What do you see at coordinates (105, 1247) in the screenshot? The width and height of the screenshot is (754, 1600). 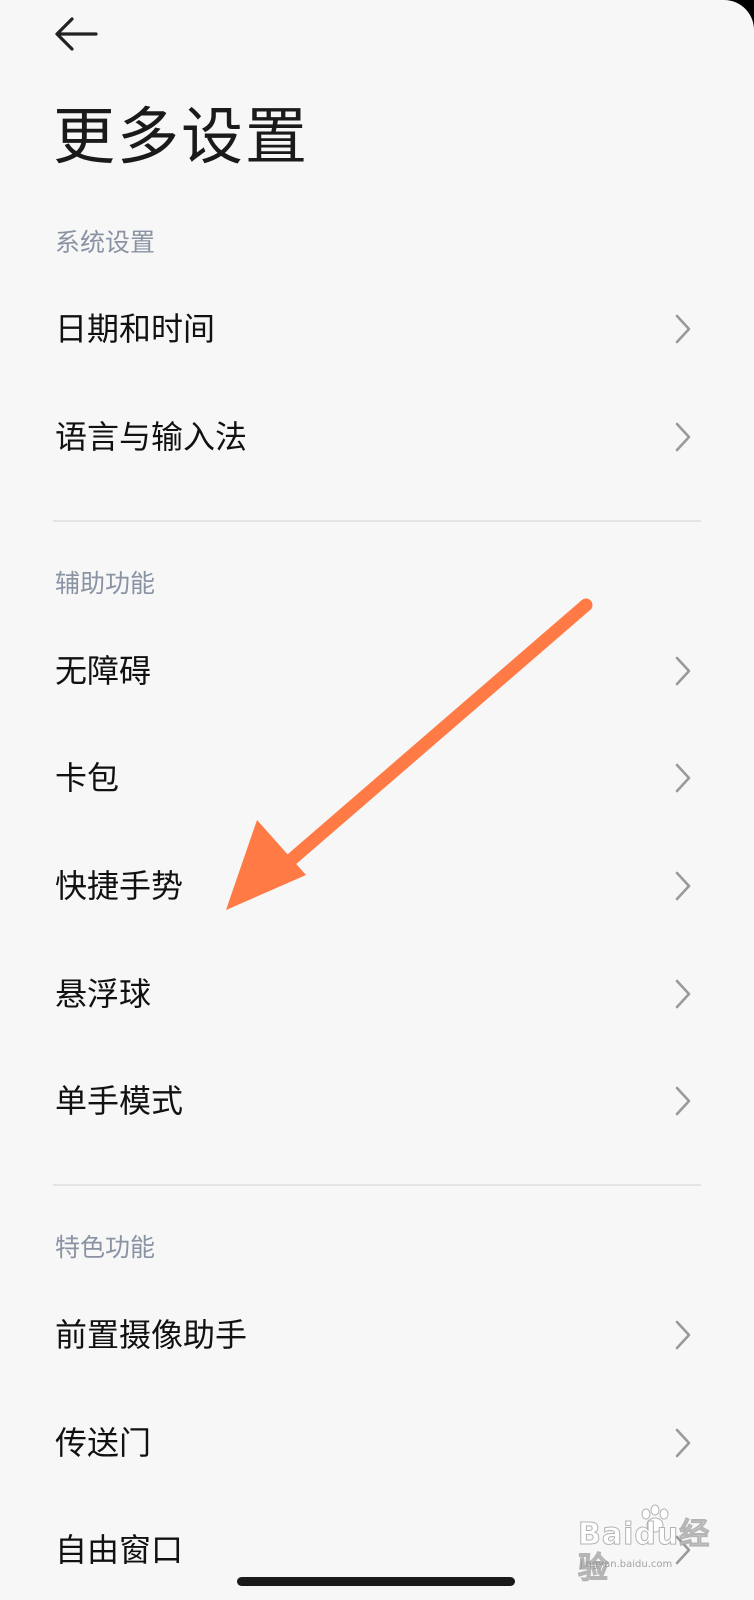 I see `section-header-special-features: 特色功能` at bounding box center [105, 1247].